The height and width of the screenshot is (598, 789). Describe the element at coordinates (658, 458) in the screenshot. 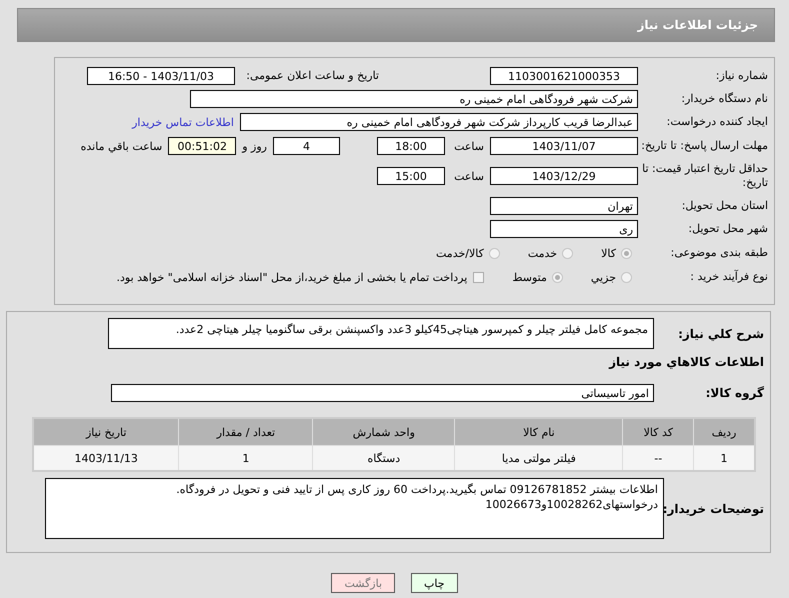

I see `table-cell: --` at that location.